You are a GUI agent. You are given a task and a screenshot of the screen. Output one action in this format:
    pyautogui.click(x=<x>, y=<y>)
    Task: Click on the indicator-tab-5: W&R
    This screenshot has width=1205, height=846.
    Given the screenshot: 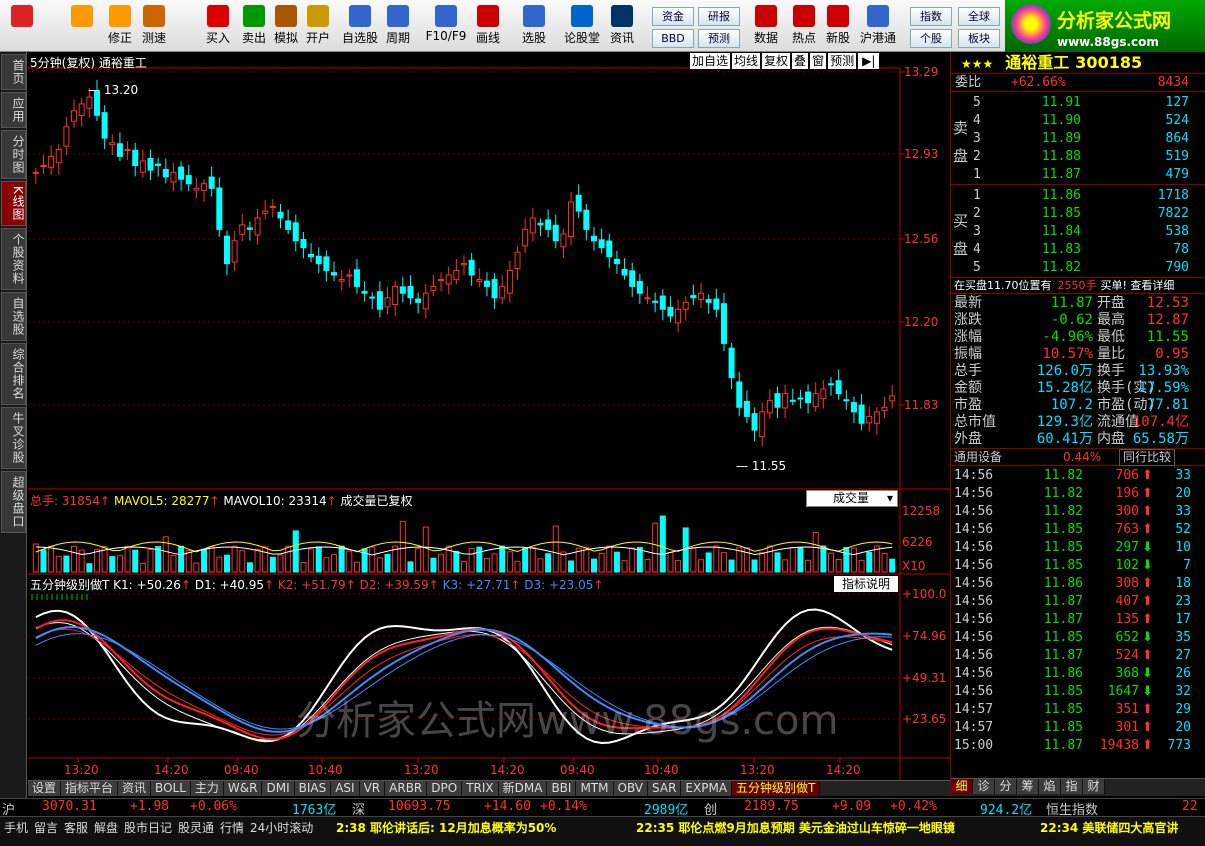 What is the action you would take?
    pyautogui.click(x=243, y=788)
    